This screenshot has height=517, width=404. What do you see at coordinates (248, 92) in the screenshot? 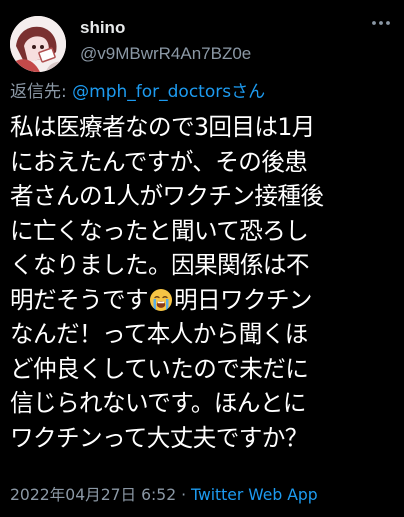
I see `reply-suffix: さん` at bounding box center [248, 92].